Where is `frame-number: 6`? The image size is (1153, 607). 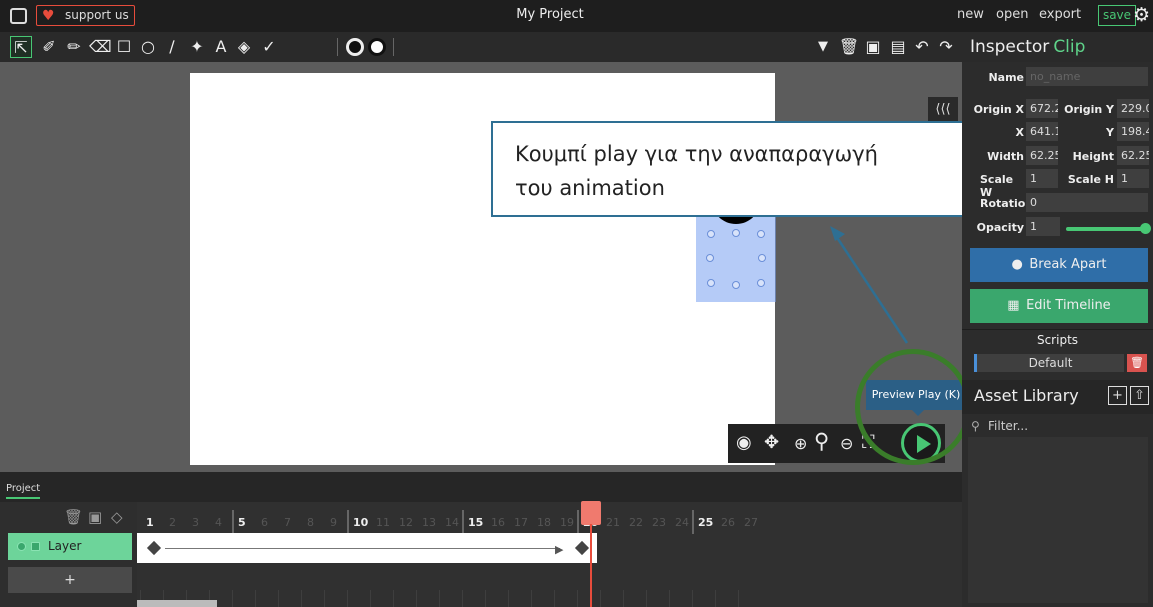
frame-number: 6 is located at coordinates (269, 522).